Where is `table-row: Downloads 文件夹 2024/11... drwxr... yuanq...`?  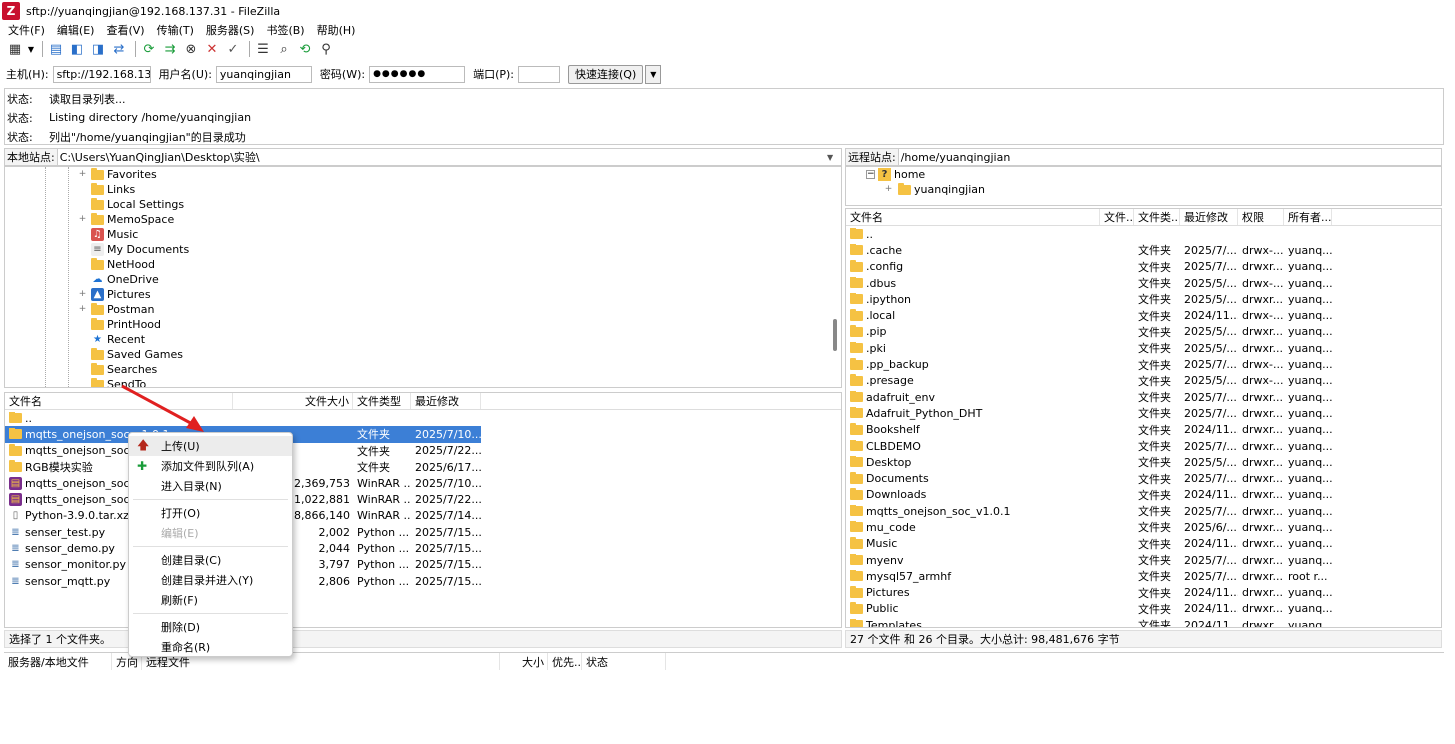
table-row: Downloads 文件夹 2024/11... drwxr... yuanq... is located at coordinates (1143, 495).